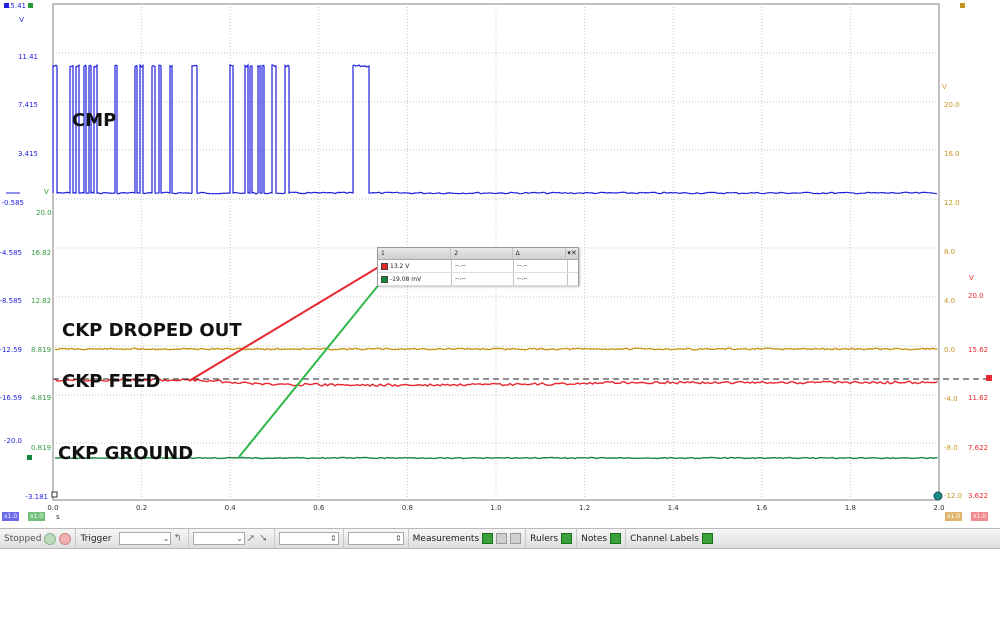 The image size is (1000, 625). I want to click on channel-a-marker, so click(6, 5).